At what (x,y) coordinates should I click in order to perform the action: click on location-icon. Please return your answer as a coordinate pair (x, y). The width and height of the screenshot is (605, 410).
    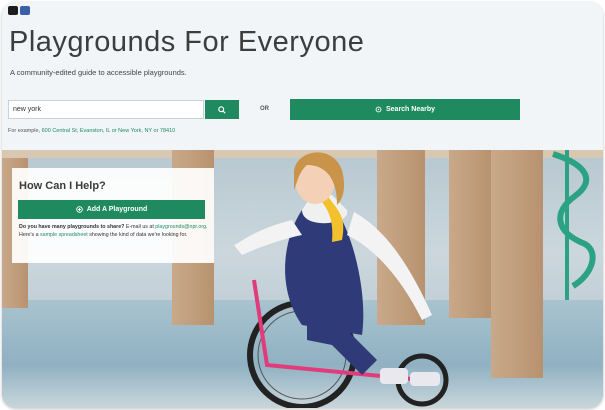
    Looking at the image, I should click on (378, 109).